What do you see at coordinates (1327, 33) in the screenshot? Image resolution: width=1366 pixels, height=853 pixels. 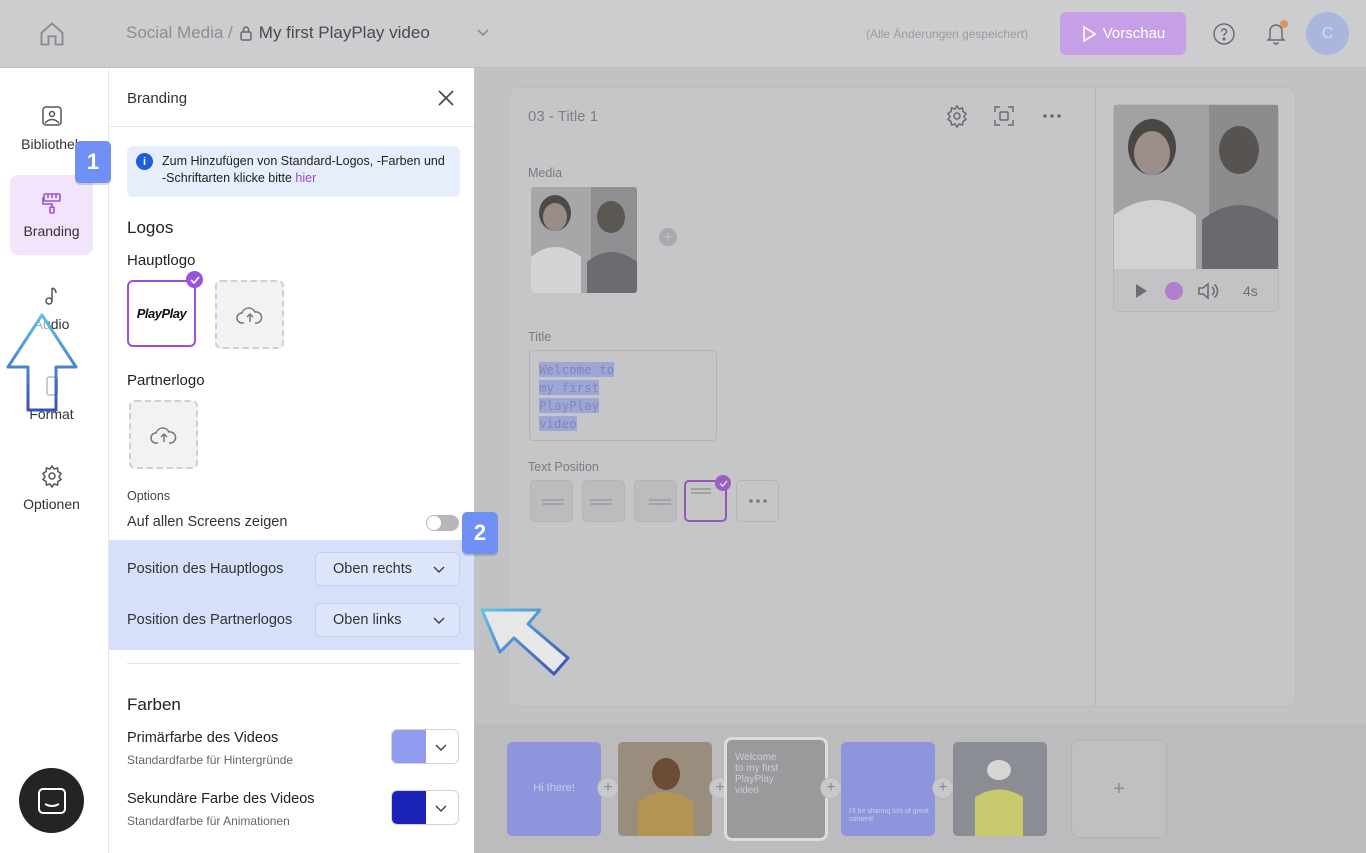 I see `avatar: C` at bounding box center [1327, 33].